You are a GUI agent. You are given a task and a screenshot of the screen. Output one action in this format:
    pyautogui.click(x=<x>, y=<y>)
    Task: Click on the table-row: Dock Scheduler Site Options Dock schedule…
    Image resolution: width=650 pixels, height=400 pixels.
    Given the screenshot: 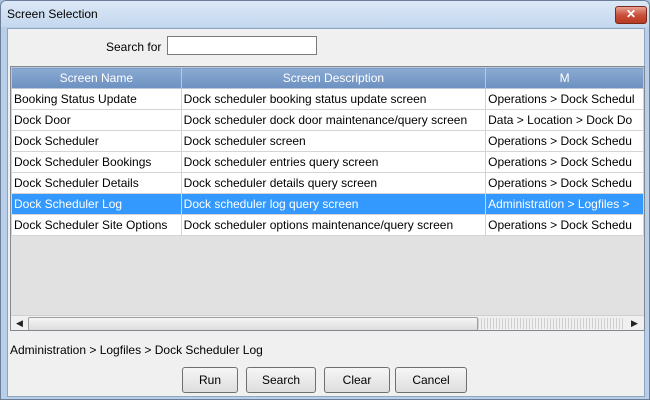 What is the action you would take?
    pyautogui.click(x=327, y=225)
    